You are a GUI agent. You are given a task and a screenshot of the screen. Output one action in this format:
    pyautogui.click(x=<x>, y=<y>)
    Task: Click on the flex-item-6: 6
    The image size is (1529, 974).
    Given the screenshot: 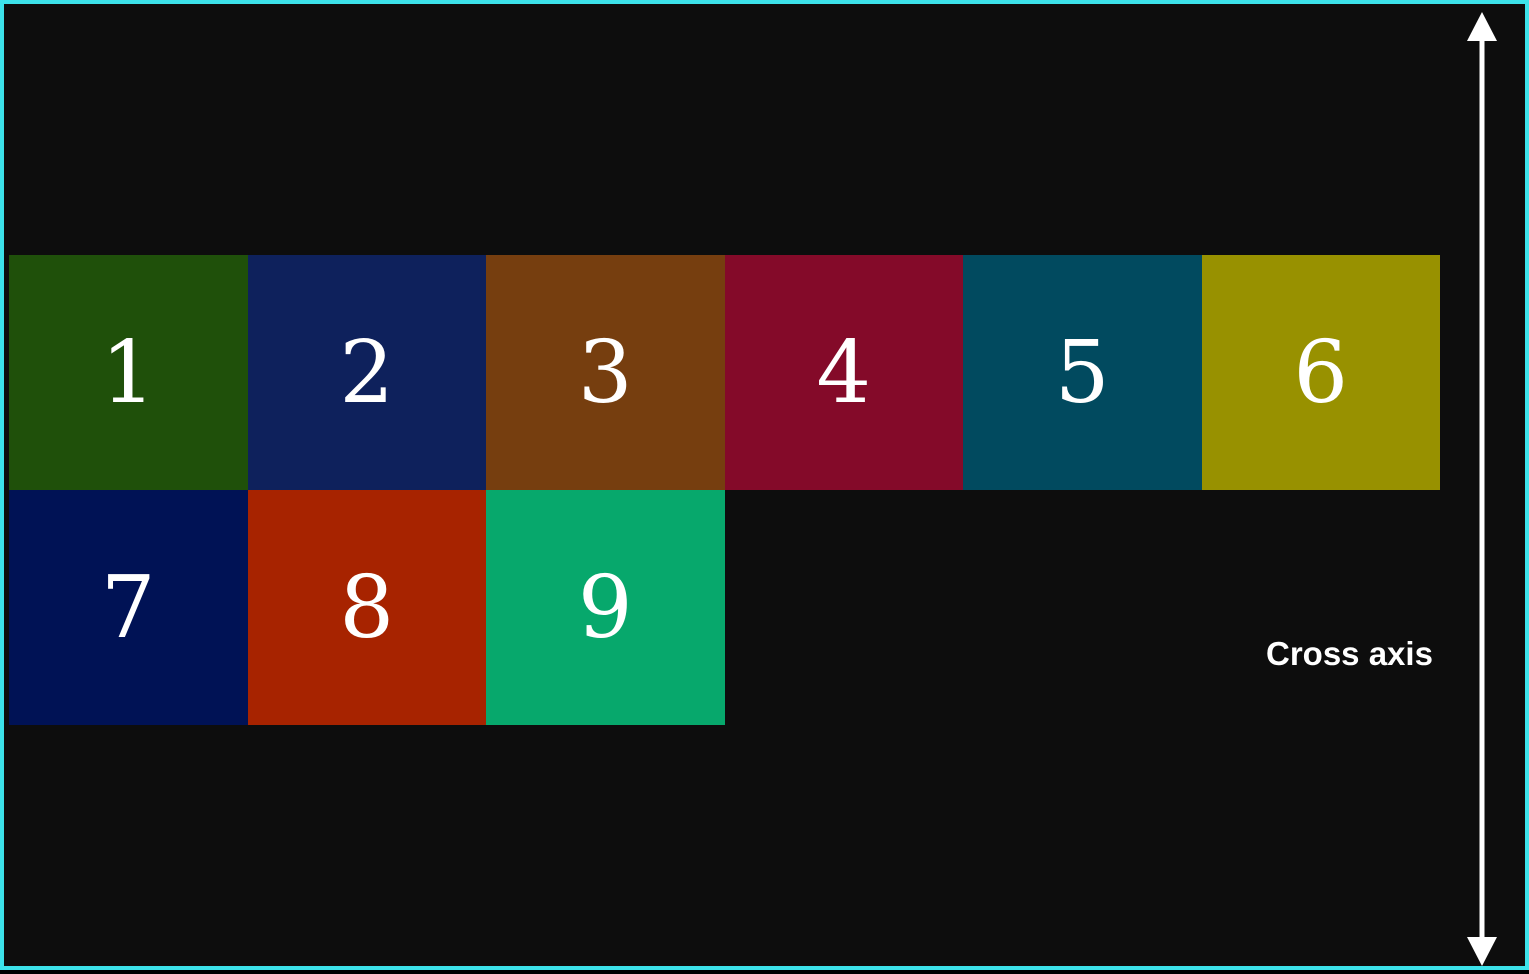 What is the action you would take?
    pyautogui.click(x=1320, y=372)
    